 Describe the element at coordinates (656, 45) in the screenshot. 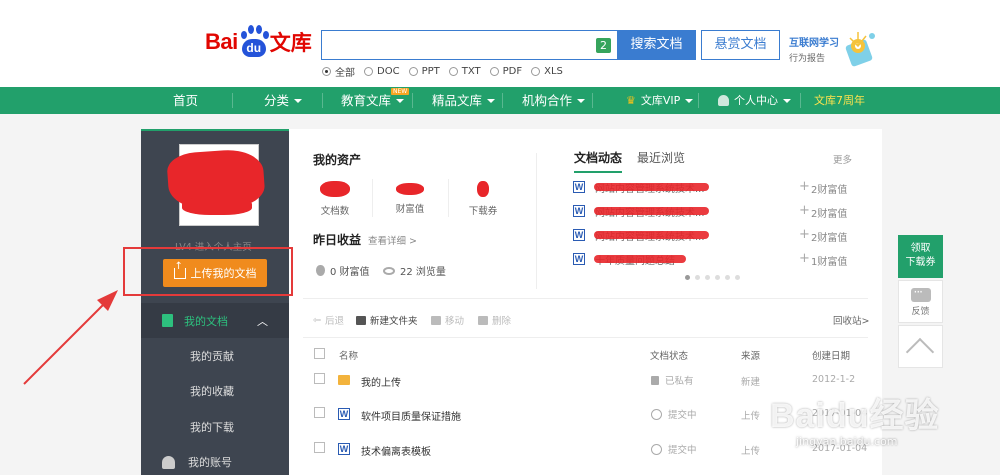

I see `search-button: 搜索文档` at that location.